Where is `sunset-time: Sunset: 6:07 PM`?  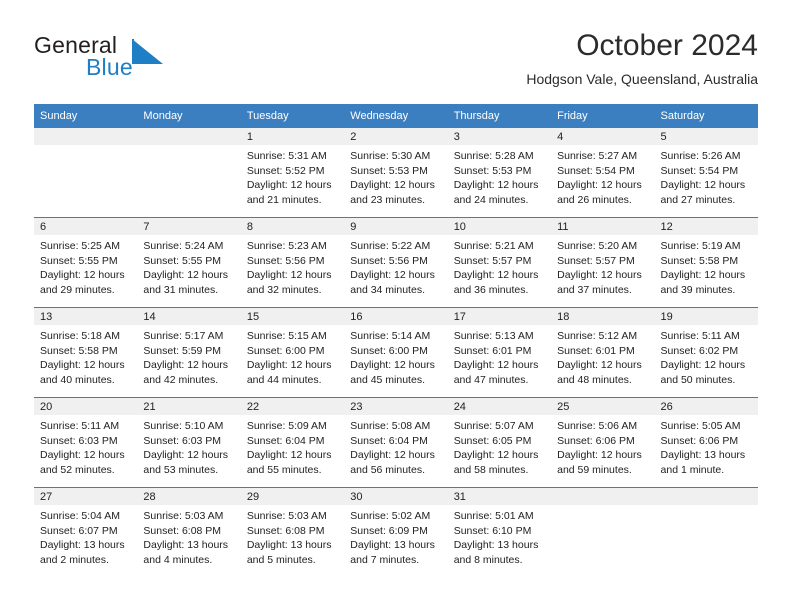 sunset-time: Sunset: 6:07 PM is located at coordinates (79, 530).